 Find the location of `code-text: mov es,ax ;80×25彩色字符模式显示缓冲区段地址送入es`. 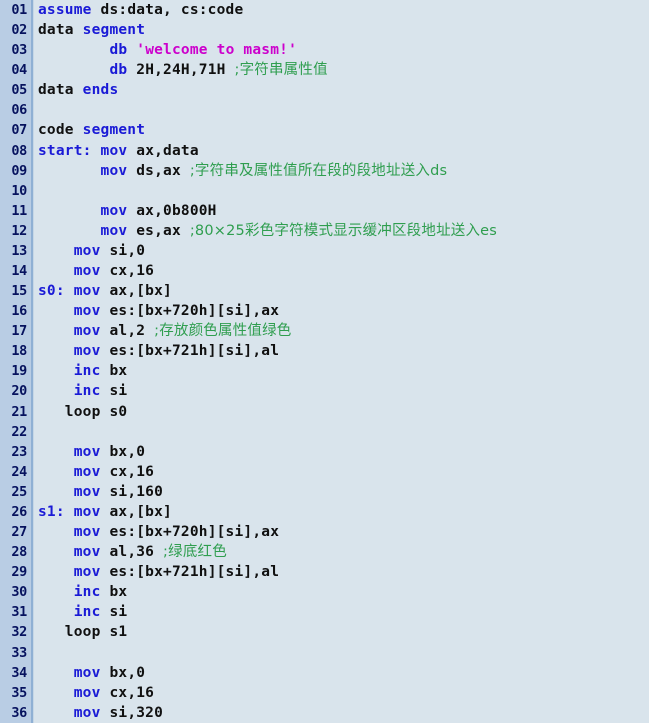

code-text: mov es,ax ;80×25彩色字符模式显示缓冲区段地址送入es is located at coordinates (267, 231).